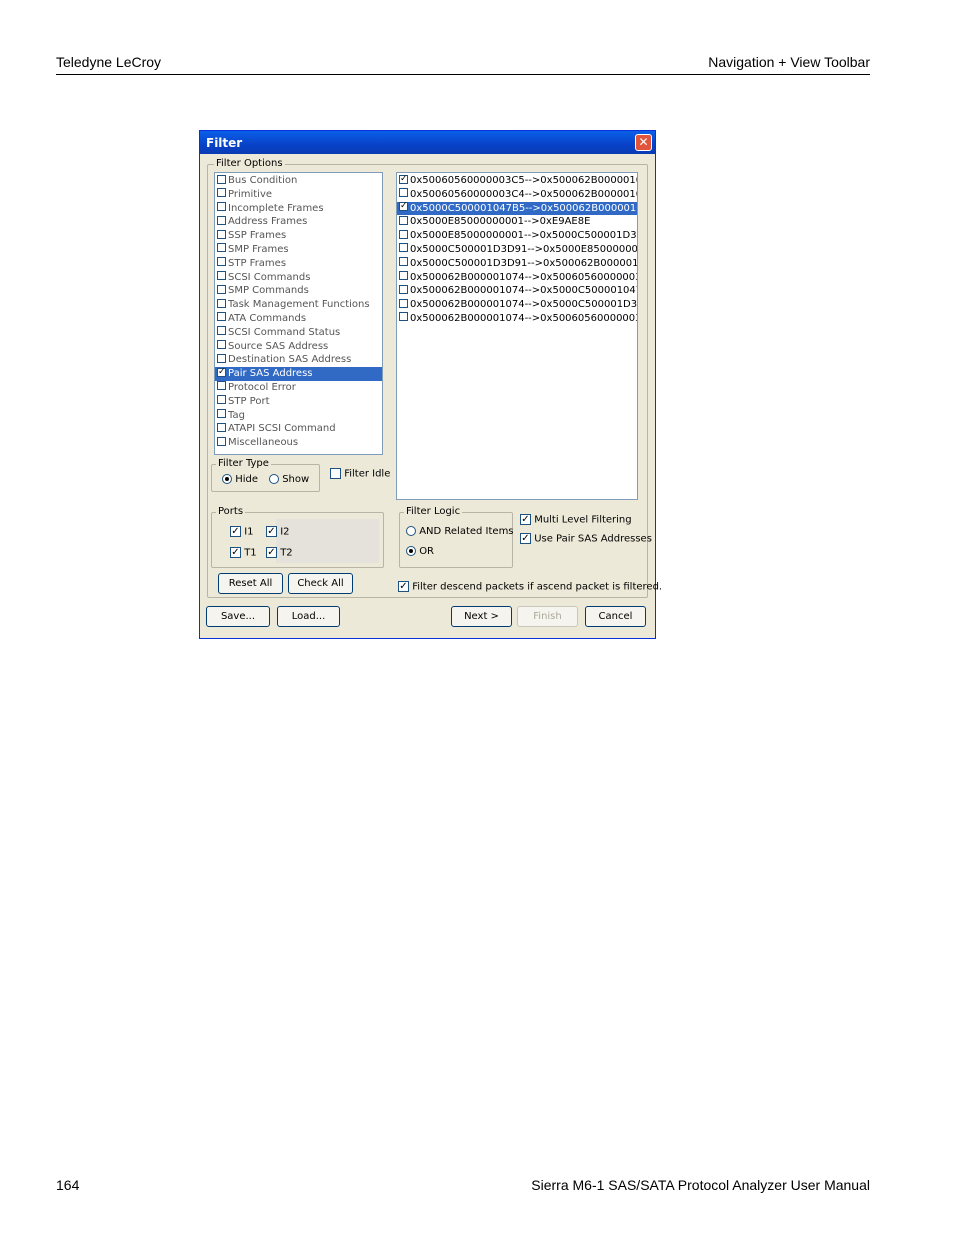  I want to click on sas-address-item: 0x5000C500001D3D91-->0x5000E85000000001, so click(517, 250).